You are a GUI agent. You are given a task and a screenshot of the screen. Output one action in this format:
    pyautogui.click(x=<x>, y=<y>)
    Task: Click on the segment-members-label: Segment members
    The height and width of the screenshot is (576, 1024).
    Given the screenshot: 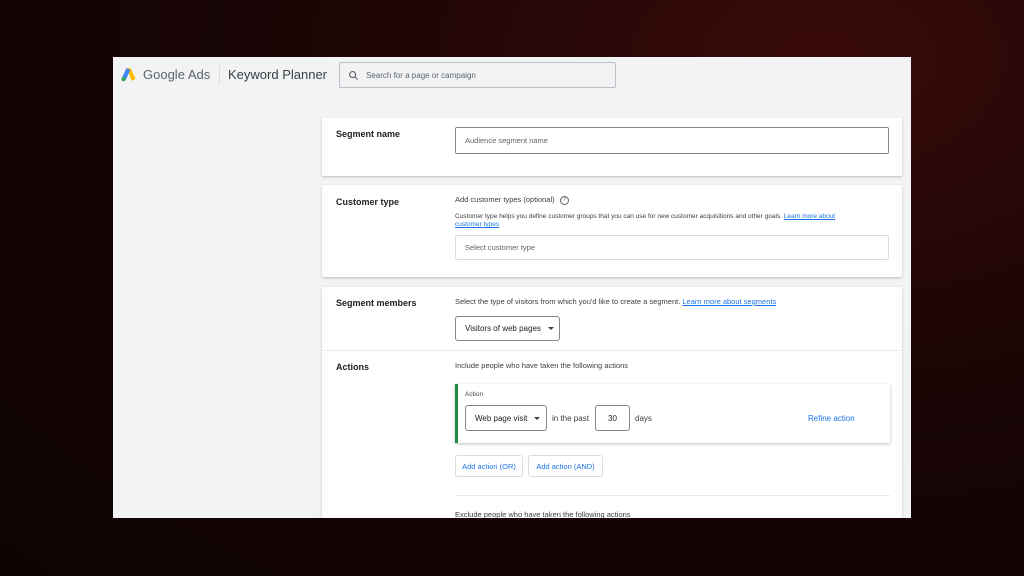 What is the action you would take?
    pyautogui.click(x=376, y=303)
    